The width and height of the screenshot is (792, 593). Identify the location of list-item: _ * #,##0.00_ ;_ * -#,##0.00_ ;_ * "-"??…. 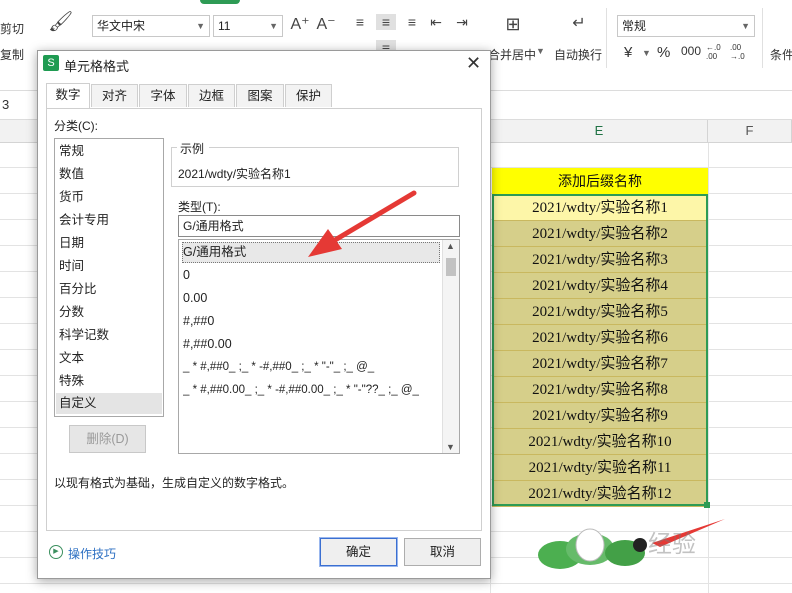
(310, 390).